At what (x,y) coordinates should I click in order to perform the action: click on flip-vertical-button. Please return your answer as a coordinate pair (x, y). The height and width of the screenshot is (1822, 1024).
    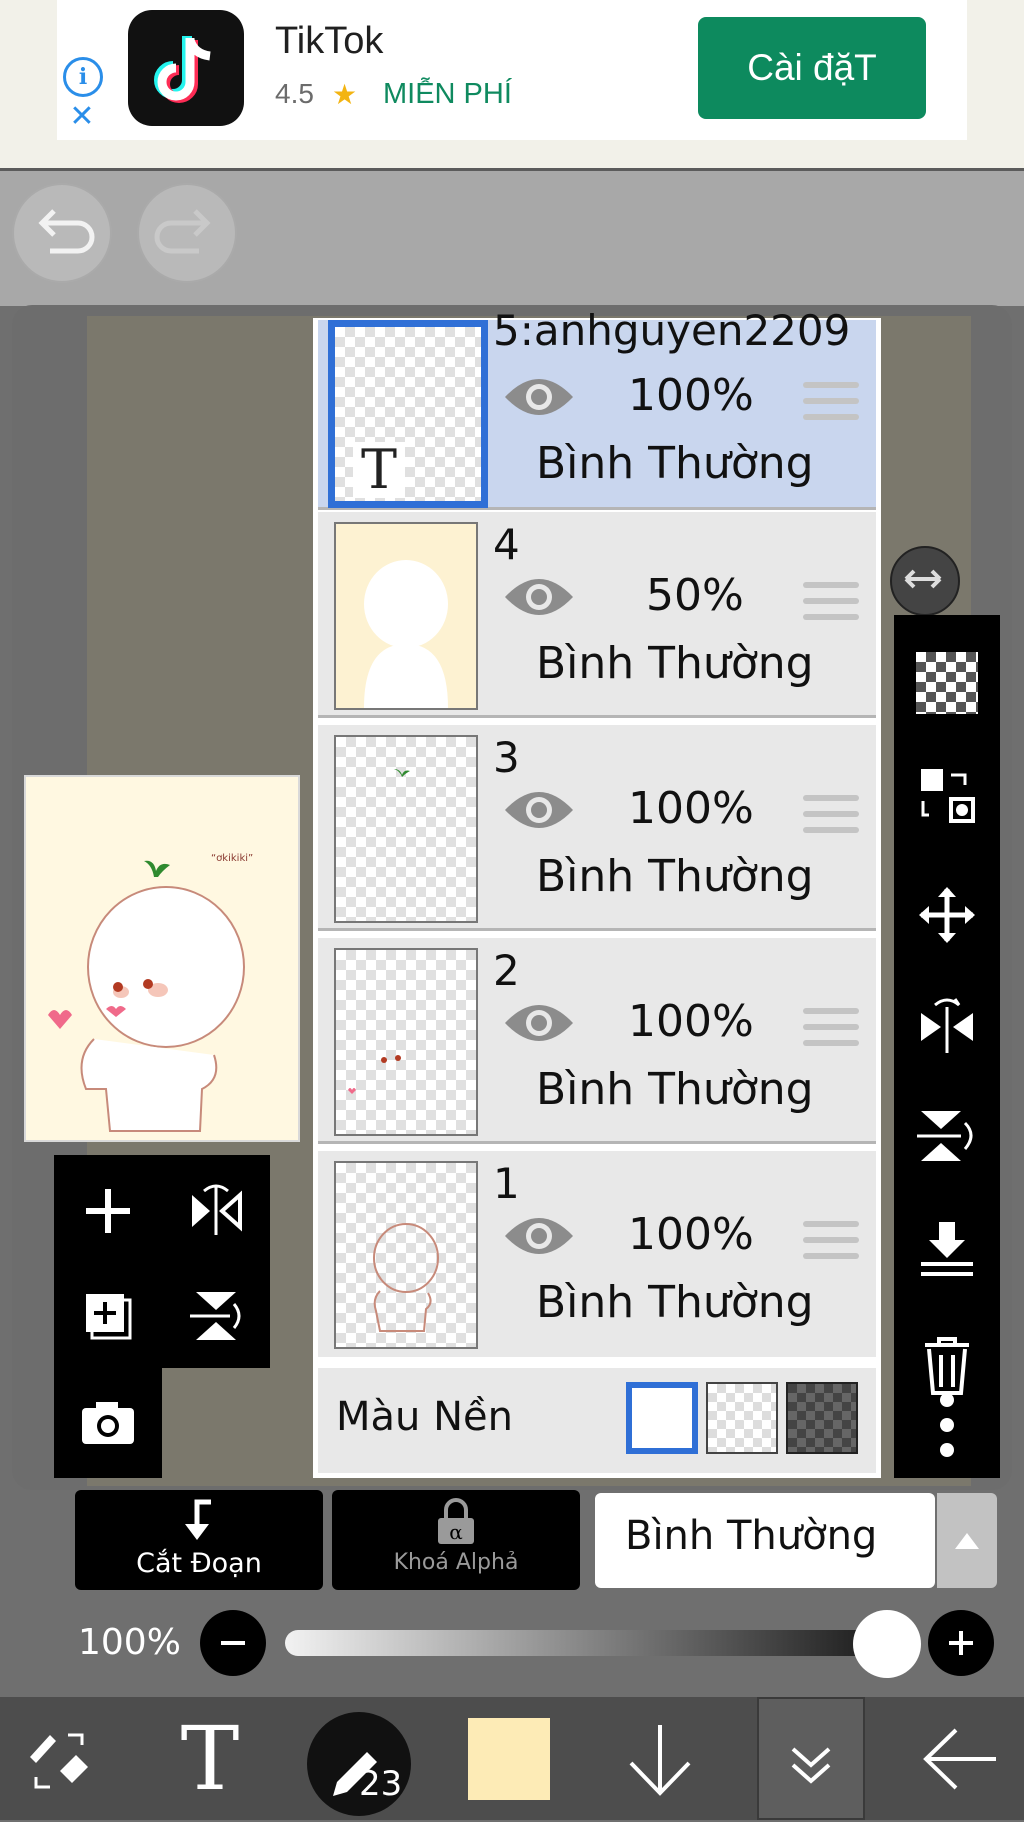
    Looking at the image, I should click on (947, 1135).